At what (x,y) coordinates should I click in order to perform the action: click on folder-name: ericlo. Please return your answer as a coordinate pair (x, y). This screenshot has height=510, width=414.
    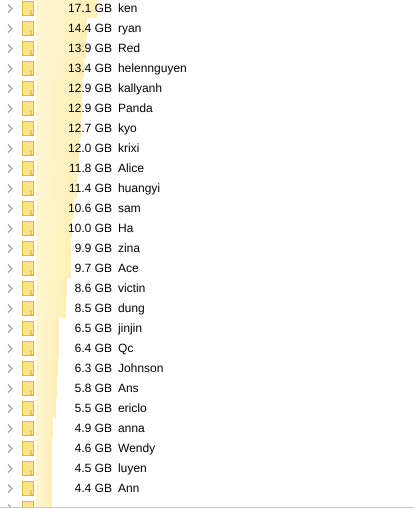
    Looking at the image, I should click on (132, 408).